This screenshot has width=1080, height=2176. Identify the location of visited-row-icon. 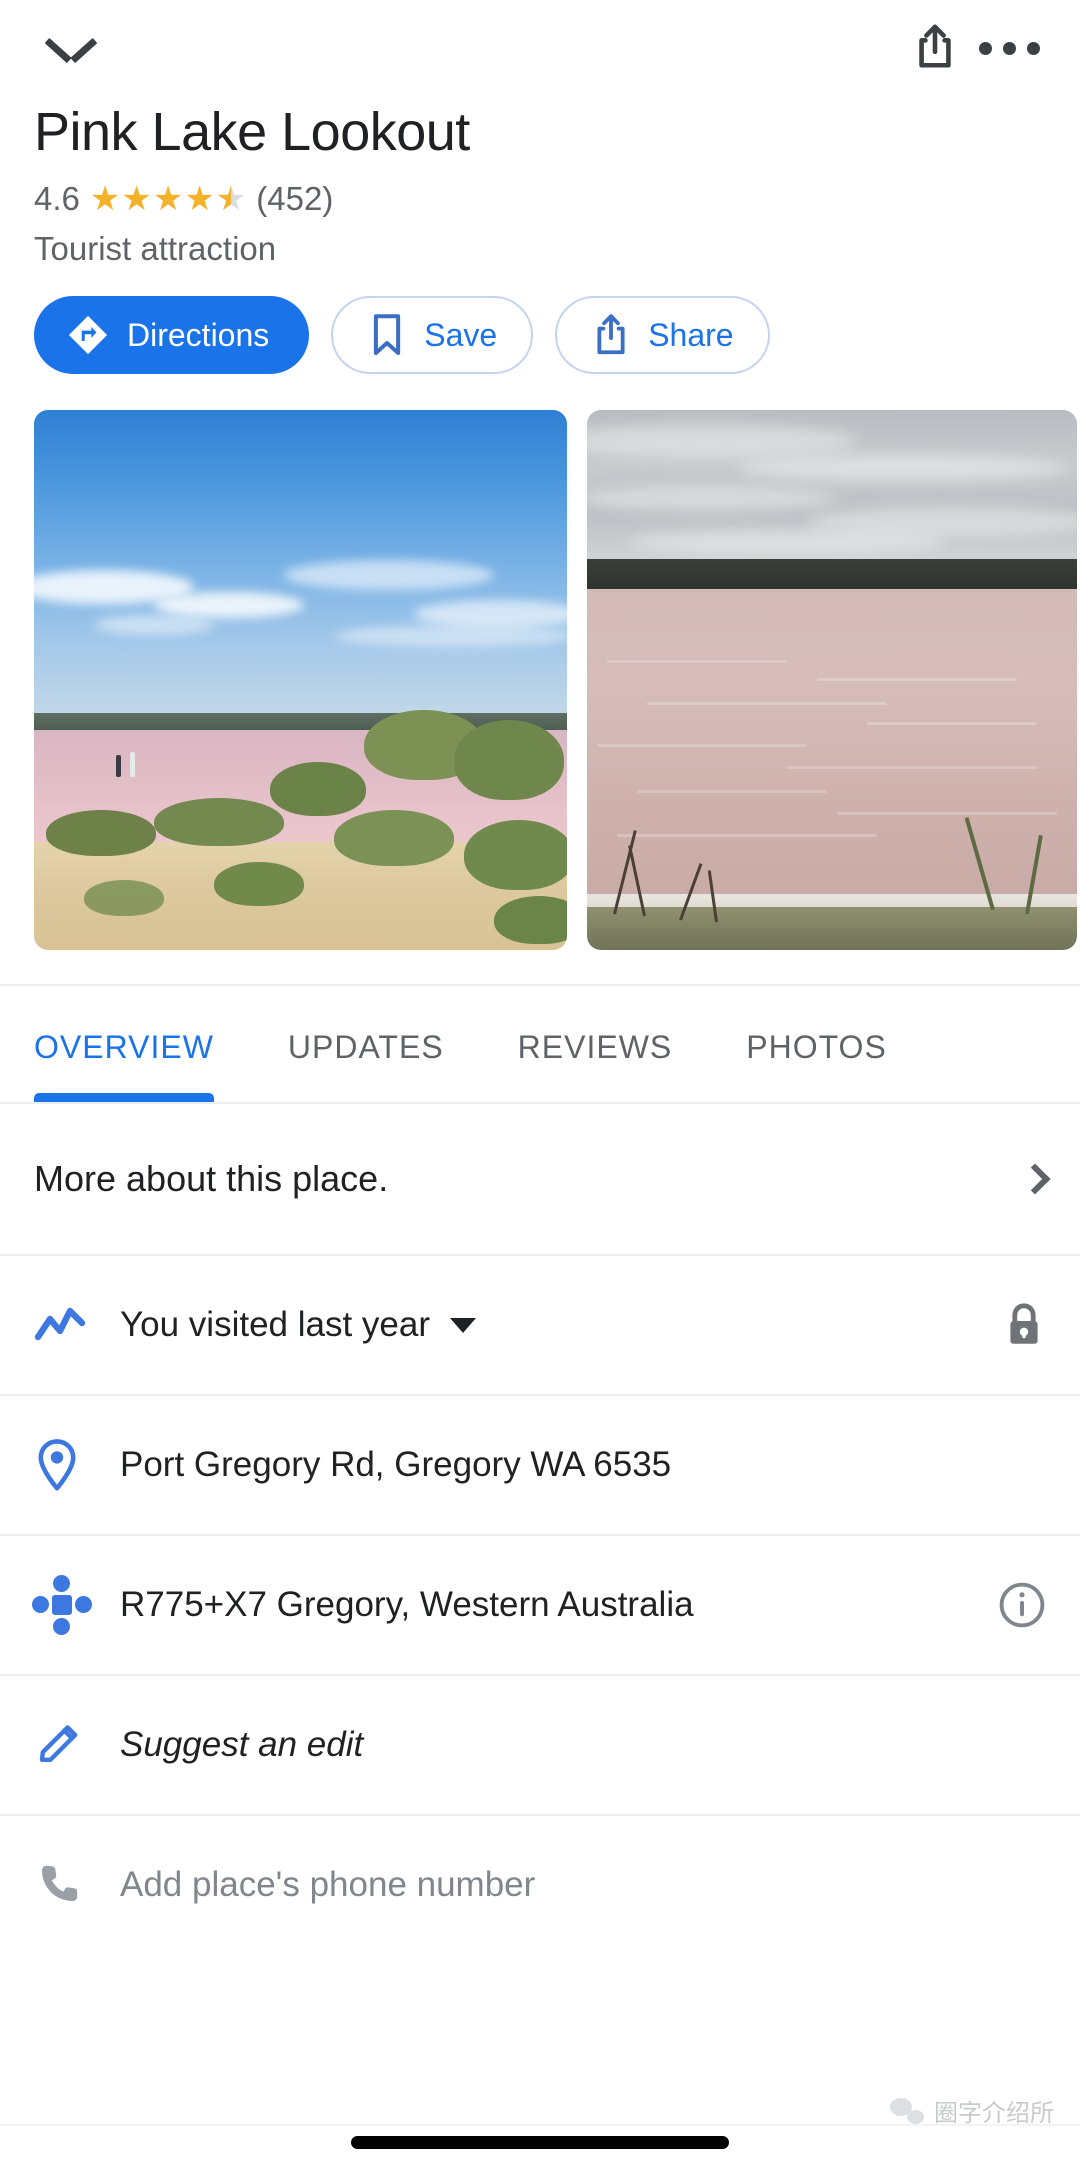
(77, 1325).